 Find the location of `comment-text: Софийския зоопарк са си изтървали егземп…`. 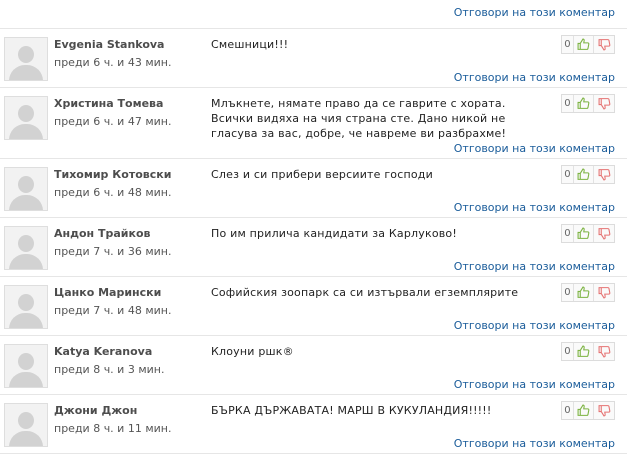

comment-text: Софийския зоопарк са си изтървали егземп… is located at coordinates (365, 292).